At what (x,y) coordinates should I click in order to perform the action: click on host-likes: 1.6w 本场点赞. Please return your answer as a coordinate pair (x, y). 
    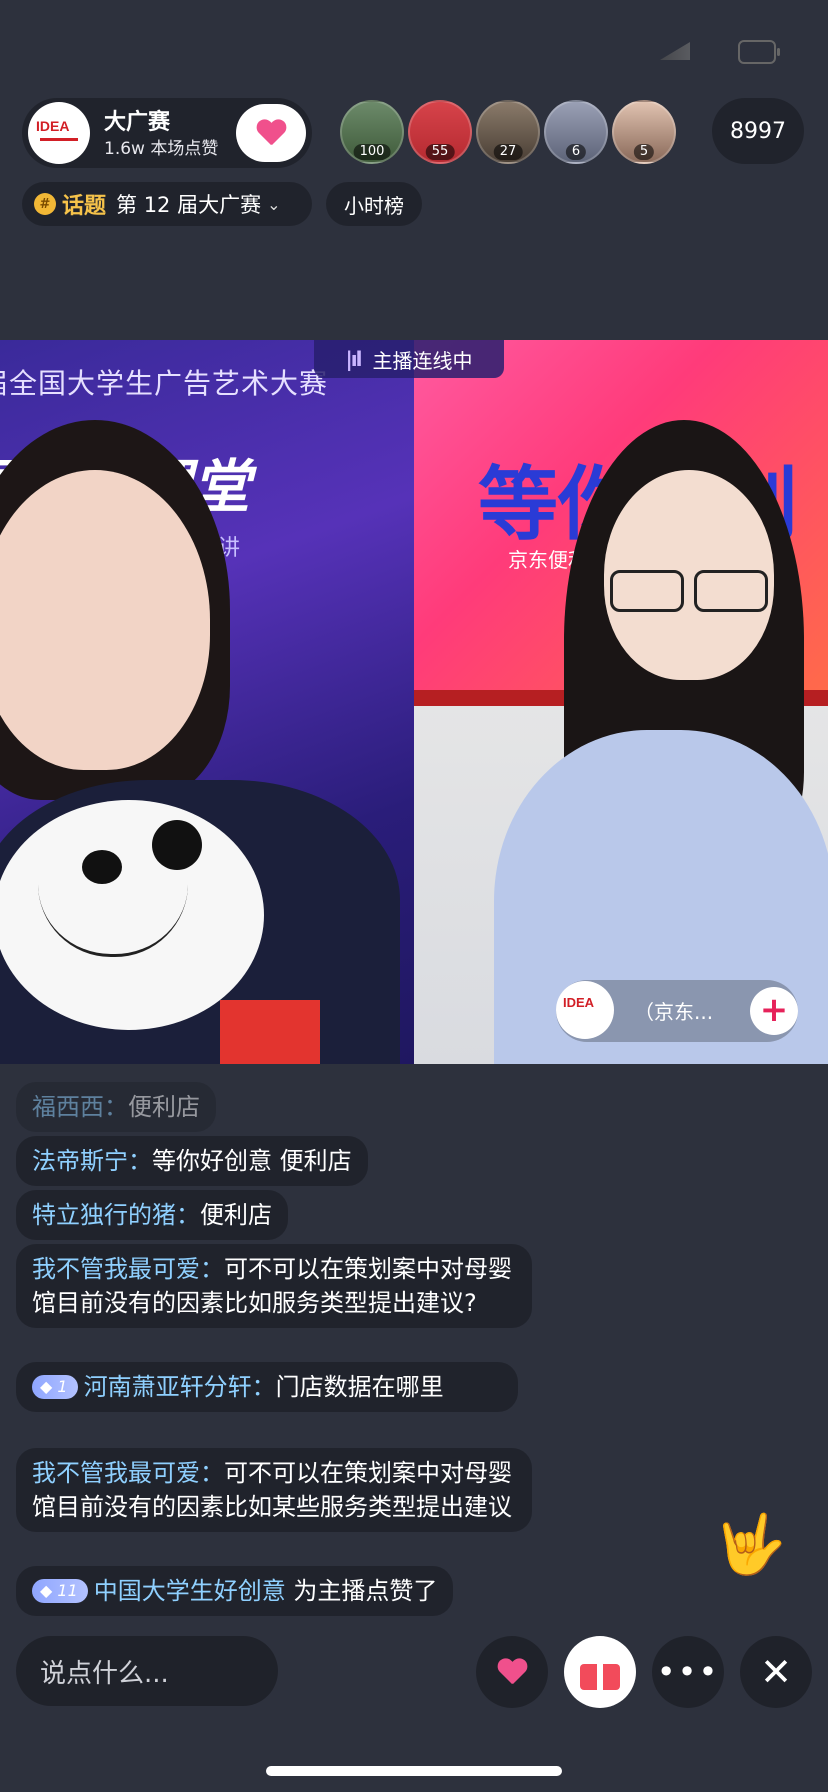
    Looking at the image, I should click on (161, 149).